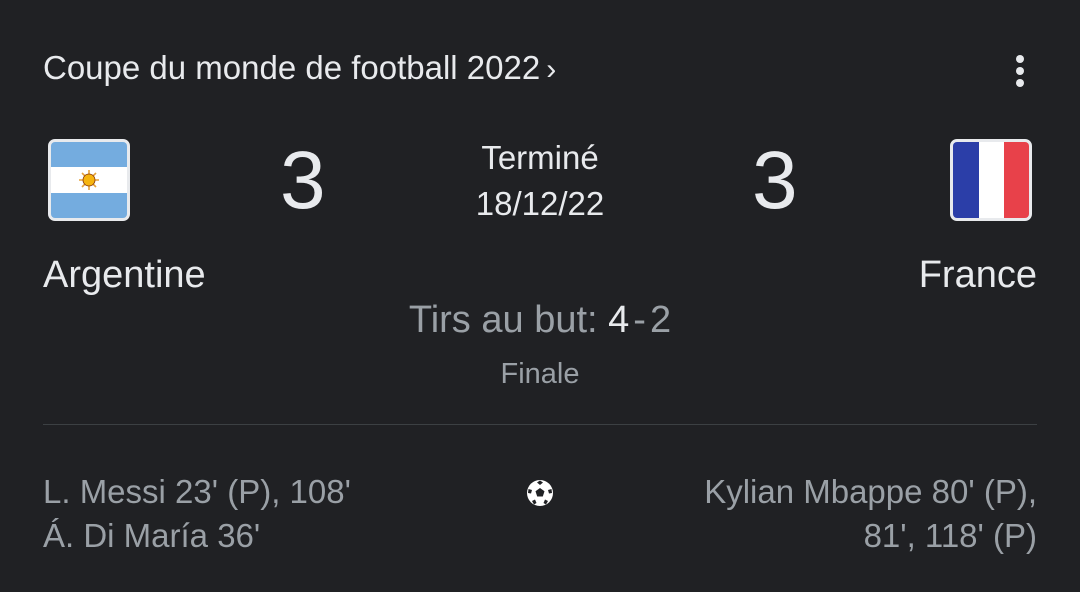 The width and height of the screenshot is (1080, 592). Describe the element at coordinates (540, 203) in the screenshot. I see `match-date: 18/12/22` at that location.